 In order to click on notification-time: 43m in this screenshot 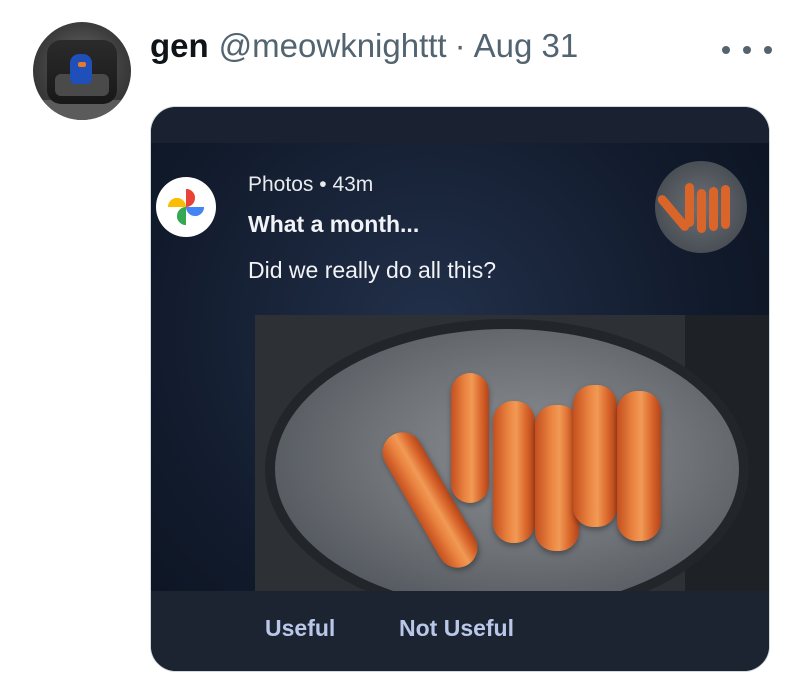, I will do `click(353, 184)`.